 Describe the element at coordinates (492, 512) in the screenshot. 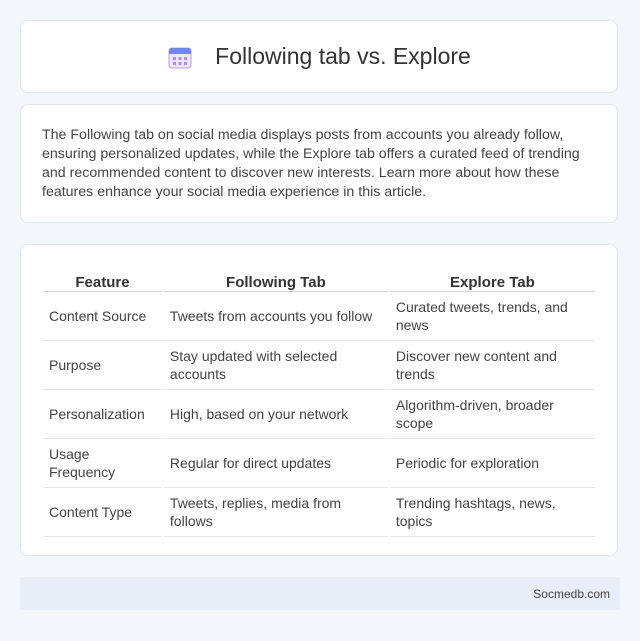

I see `explore-tab-cell: Trending hashtags, news, topics` at that location.